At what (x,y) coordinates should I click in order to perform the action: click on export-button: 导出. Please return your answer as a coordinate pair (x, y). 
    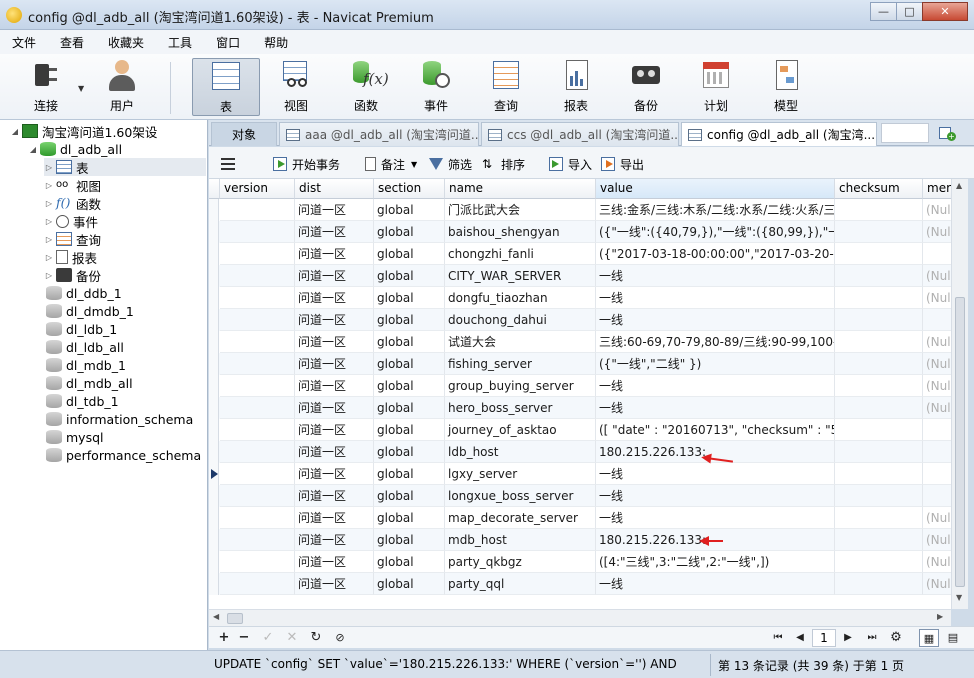
    Looking at the image, I should click on (622, 164).